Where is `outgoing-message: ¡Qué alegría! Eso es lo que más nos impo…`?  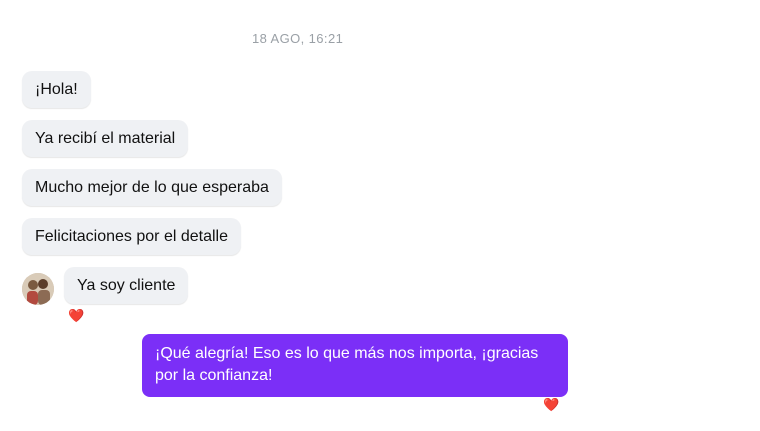
outgoing-message: ¡Qué alegría! Eso es lo que más nos impo… is located at coordinates (355, 365).